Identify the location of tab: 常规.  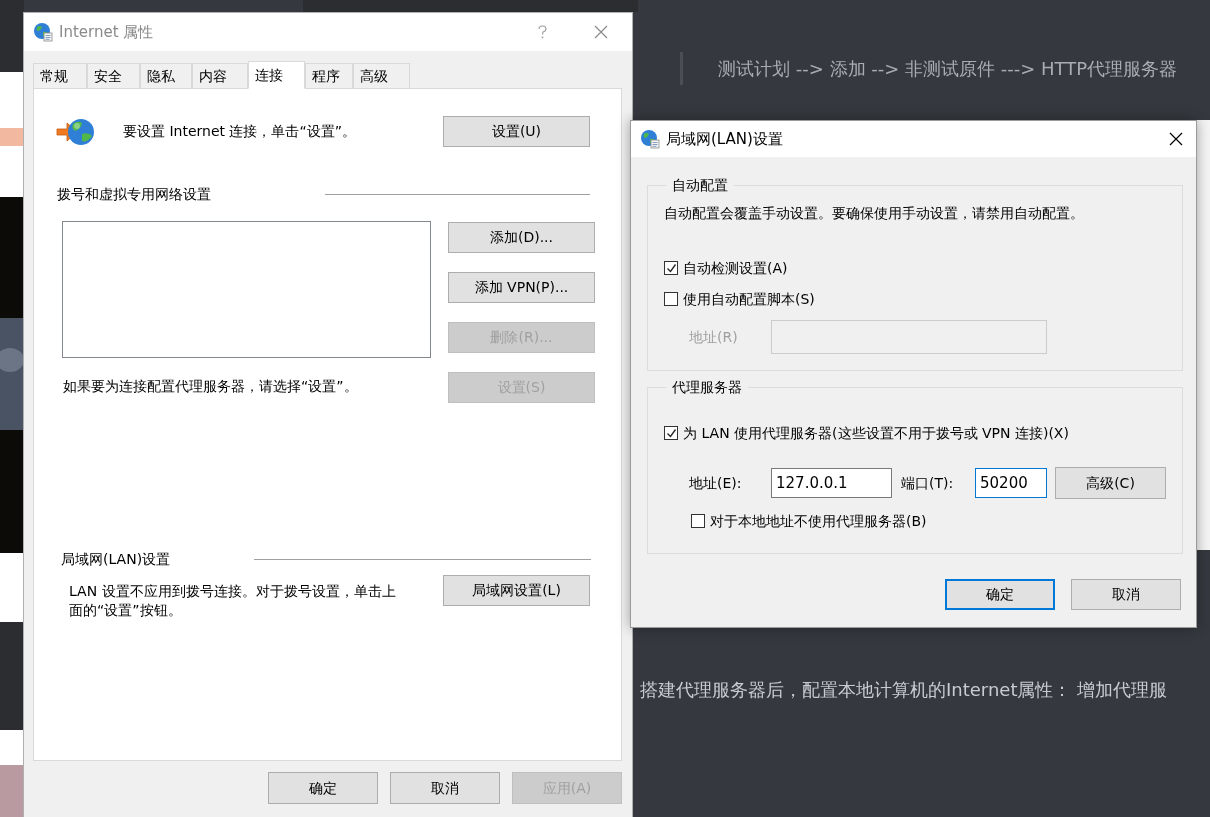
(60, 75).